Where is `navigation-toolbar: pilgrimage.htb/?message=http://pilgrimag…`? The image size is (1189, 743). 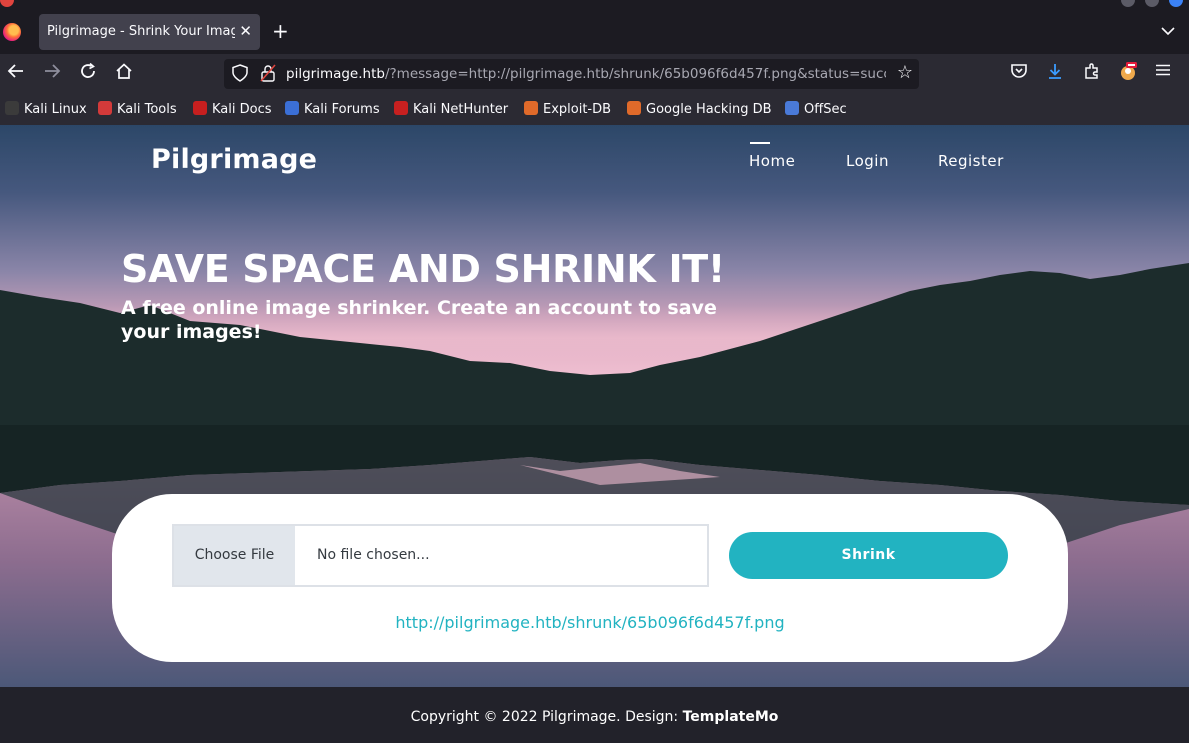 navigation-toolbar: pilgrimage.htb/?message=http://pilgrimag… is located at coordinates (594, 74).